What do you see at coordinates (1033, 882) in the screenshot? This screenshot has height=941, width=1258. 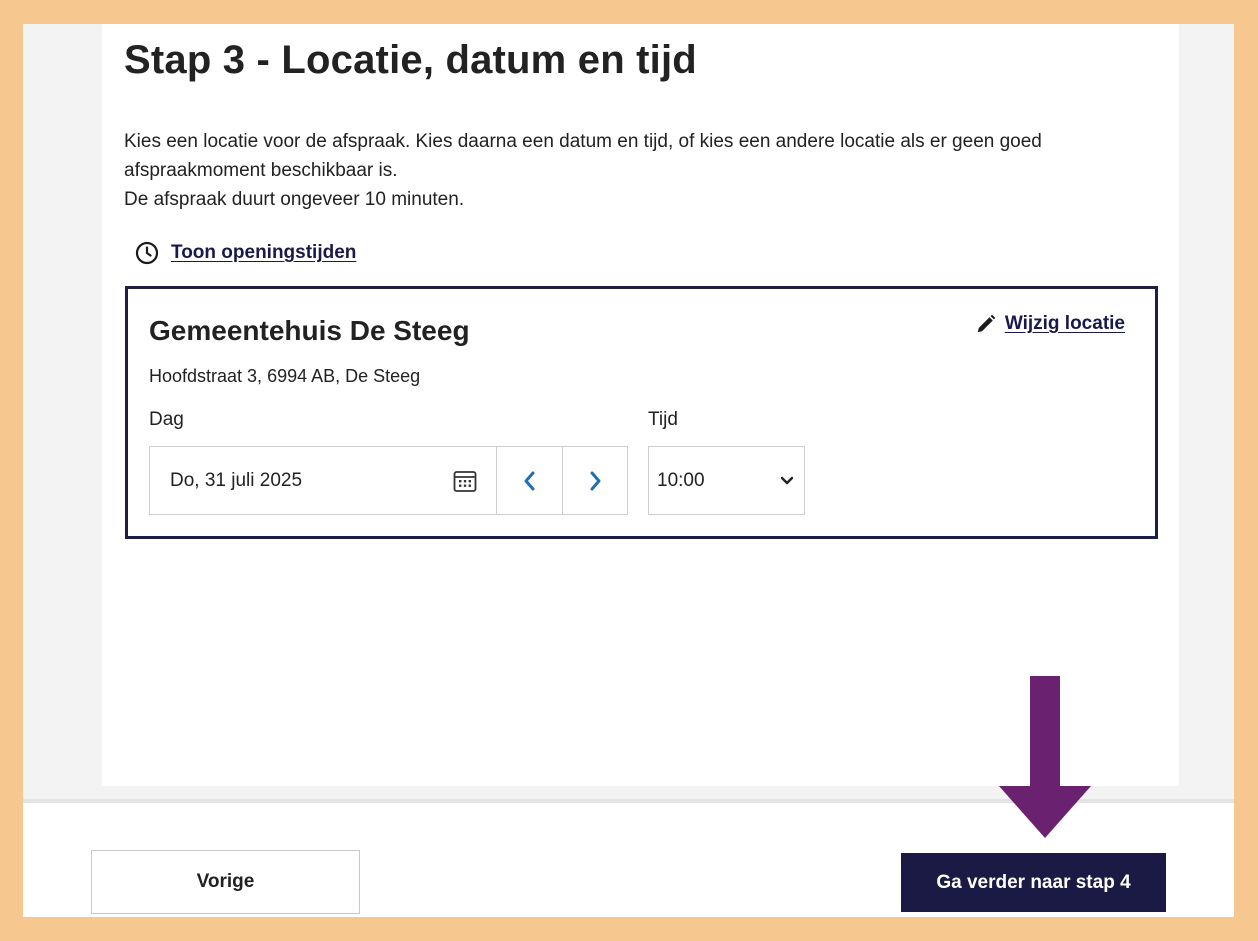 I see `next-step-button: Ga verder naar stap 4` at bounding box center [1033, 882].